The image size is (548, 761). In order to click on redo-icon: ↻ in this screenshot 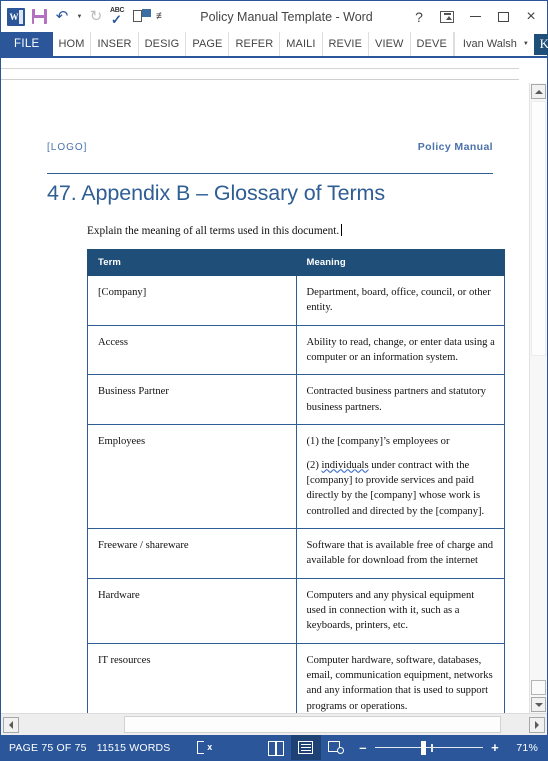, I will do `click(96, 17)`.